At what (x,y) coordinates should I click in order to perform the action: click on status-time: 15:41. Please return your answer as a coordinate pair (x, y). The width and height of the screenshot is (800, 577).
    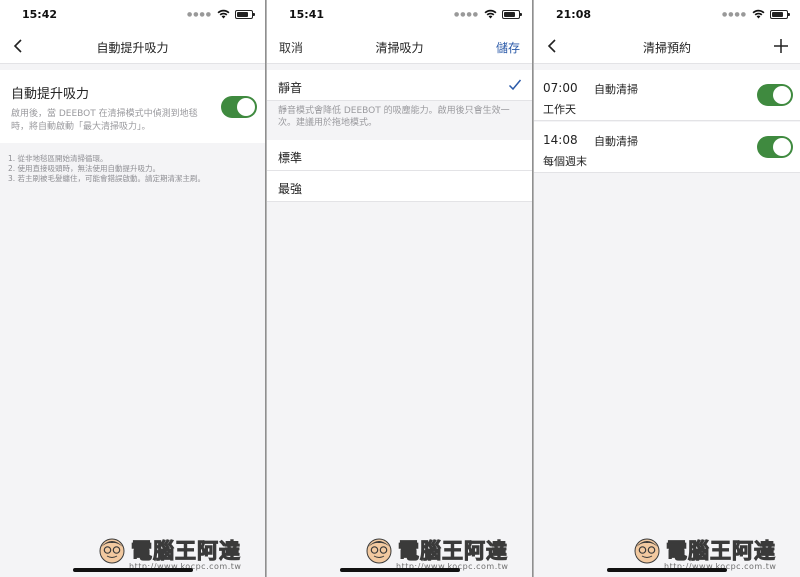
    Looking at the image, I should click on (307, 14).